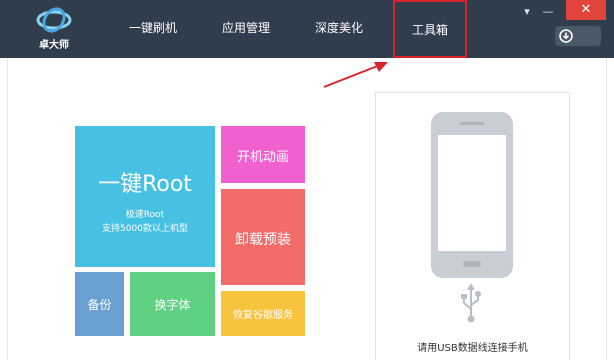 This screenshot has height=360, width=614. Describe the element at coordinates (471, 303) in the screenshot. I see `usb-icon` at that location.